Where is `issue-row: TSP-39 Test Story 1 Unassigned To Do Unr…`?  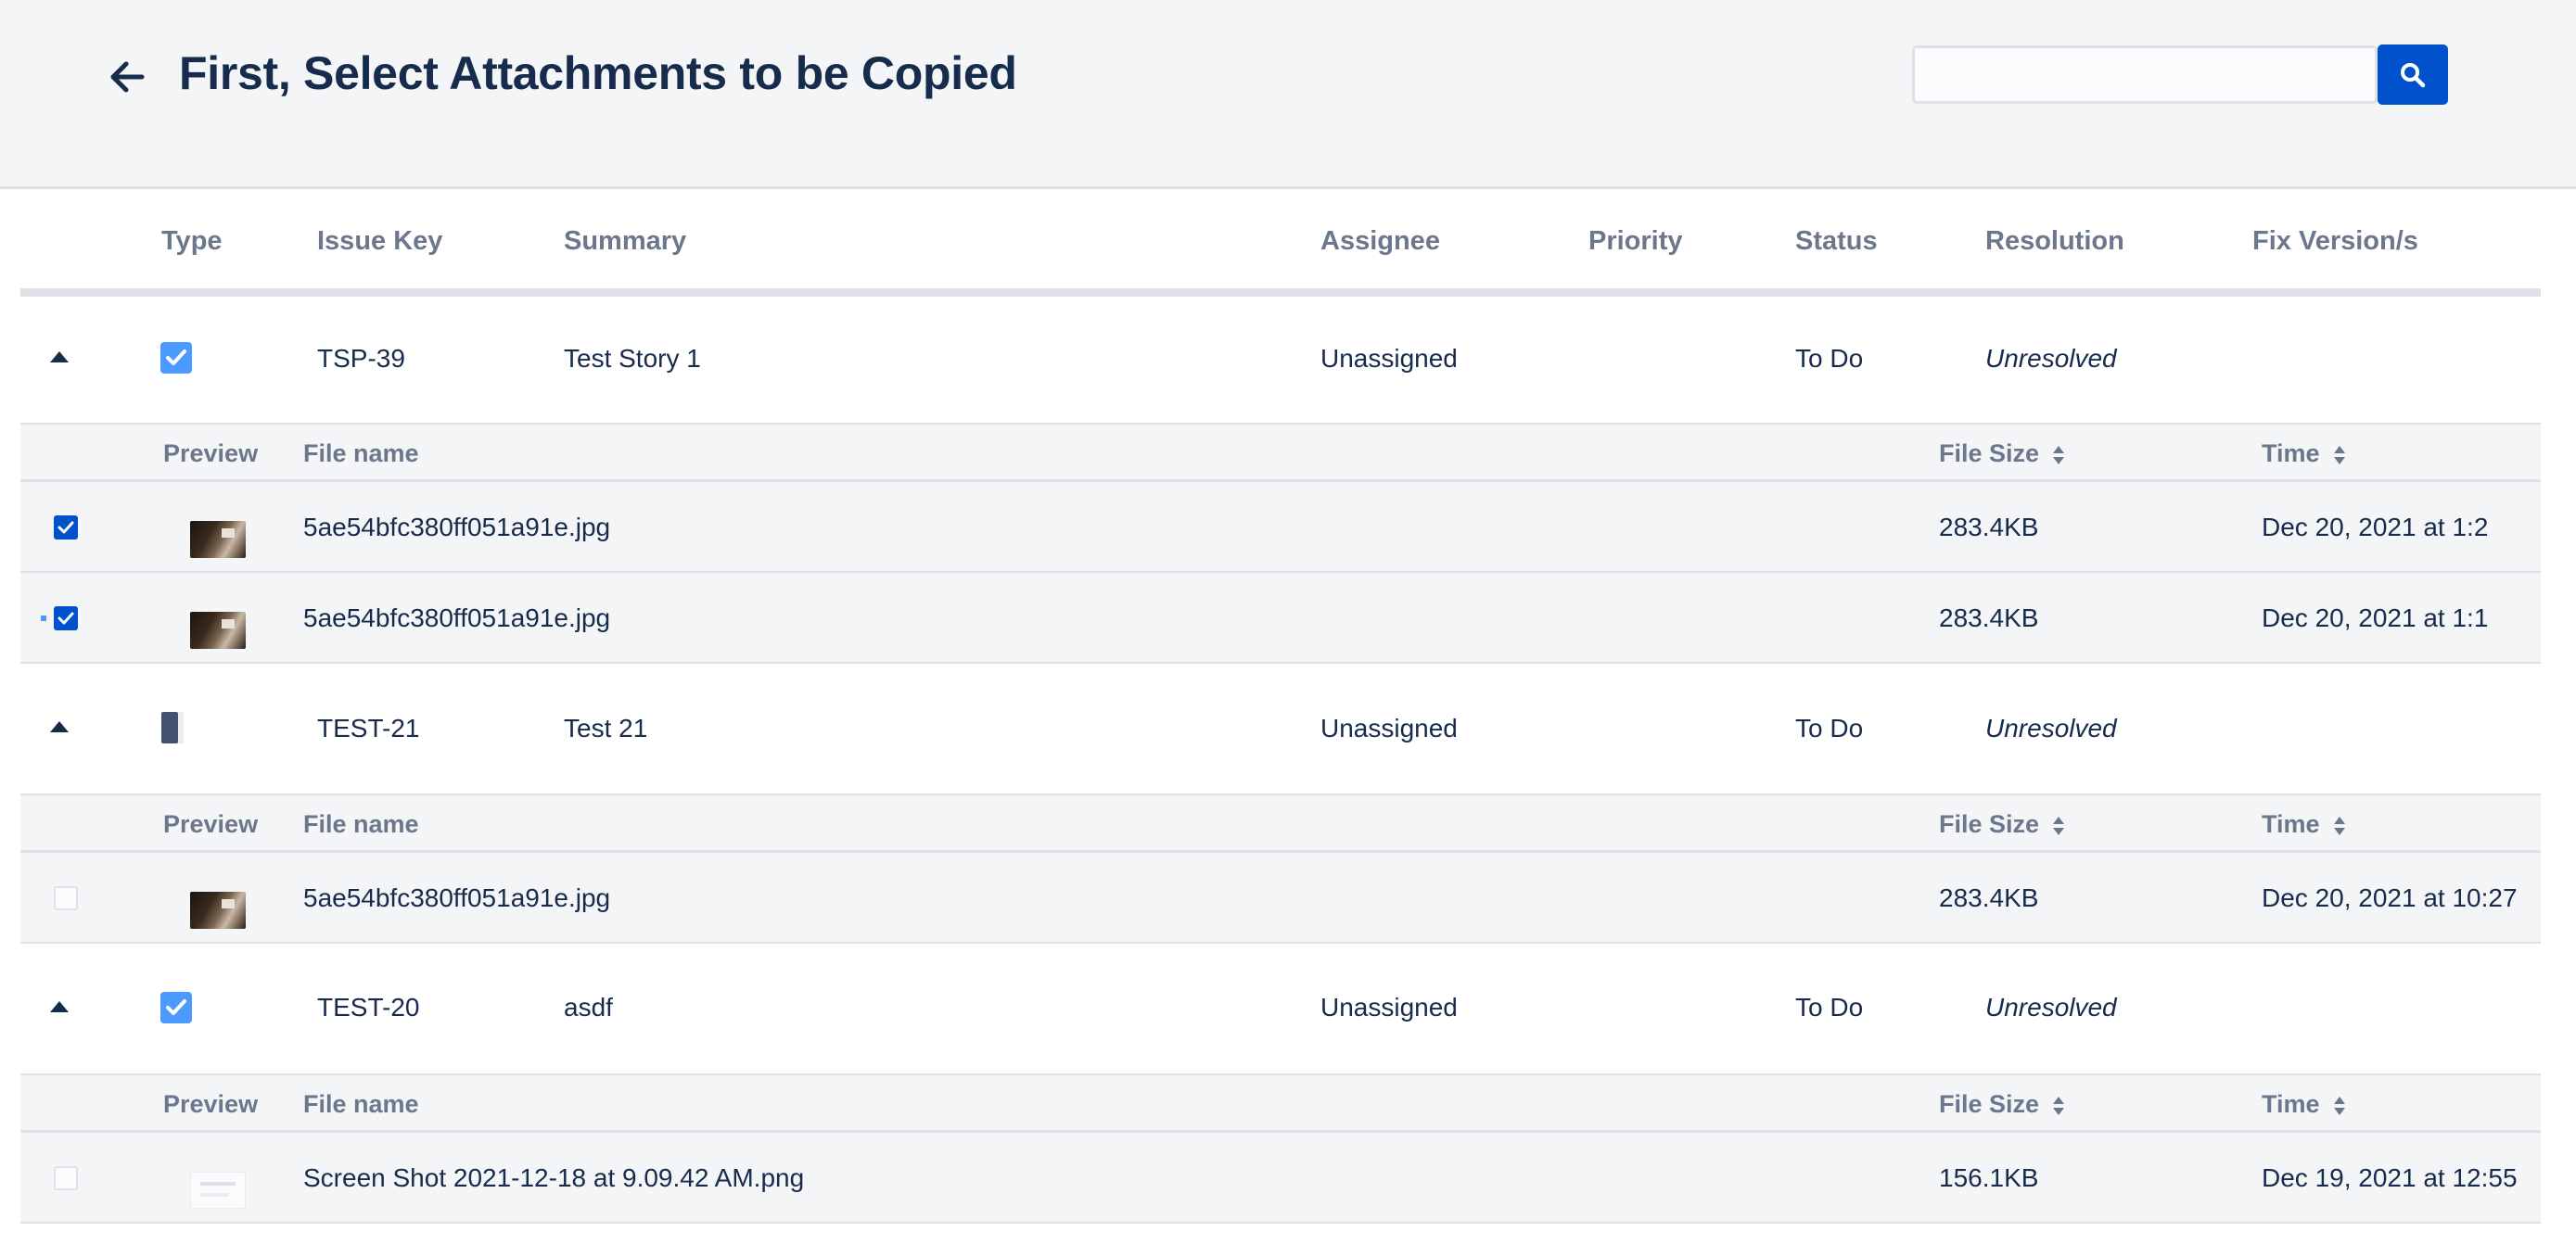
issue-row: TSP-39 Test Story 1 Unassigned To Do Unr… is located at coordinates (1280, 361).